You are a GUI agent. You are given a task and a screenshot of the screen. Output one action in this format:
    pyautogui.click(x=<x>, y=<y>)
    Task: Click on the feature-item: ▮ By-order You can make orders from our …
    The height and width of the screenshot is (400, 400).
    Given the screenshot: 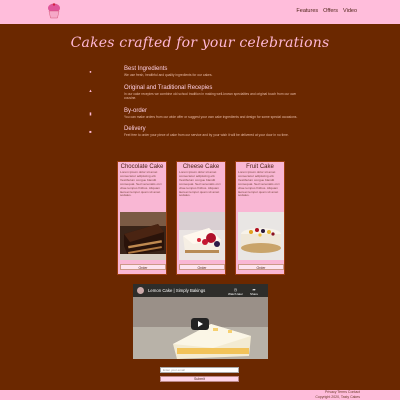 What is the action you would take?
    pyautogui.click(x=198, y=114)
    